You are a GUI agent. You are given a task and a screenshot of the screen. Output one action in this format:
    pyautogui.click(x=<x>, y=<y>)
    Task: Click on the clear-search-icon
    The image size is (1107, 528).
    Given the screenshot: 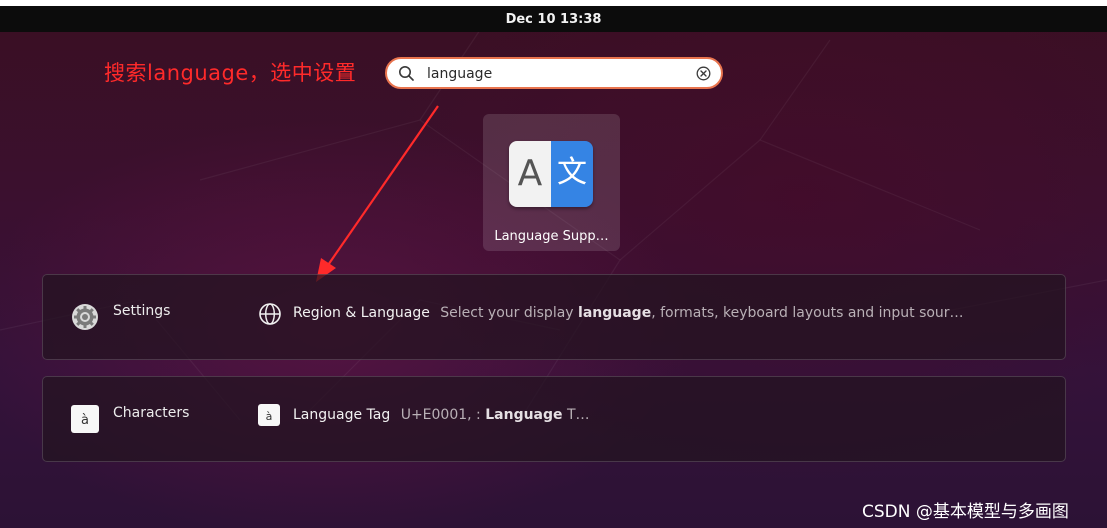 What is the action you would take?
    pyautogui.click(x=703, y=73)
    